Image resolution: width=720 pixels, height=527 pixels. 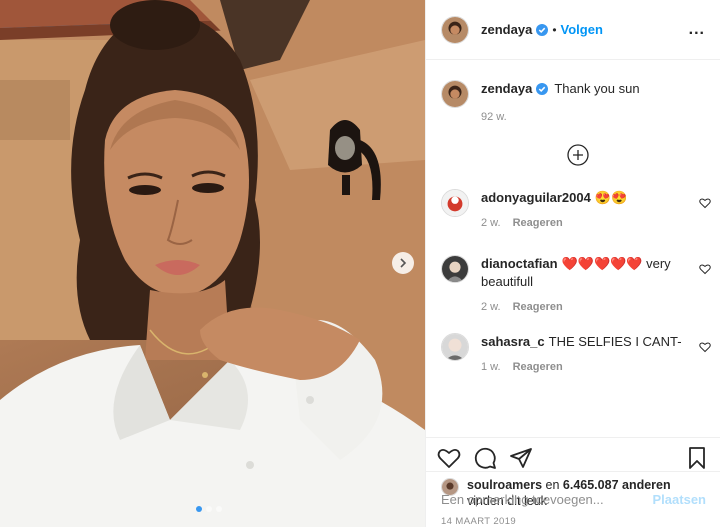 I want to click on share-icon, so click(x=521, y=458).